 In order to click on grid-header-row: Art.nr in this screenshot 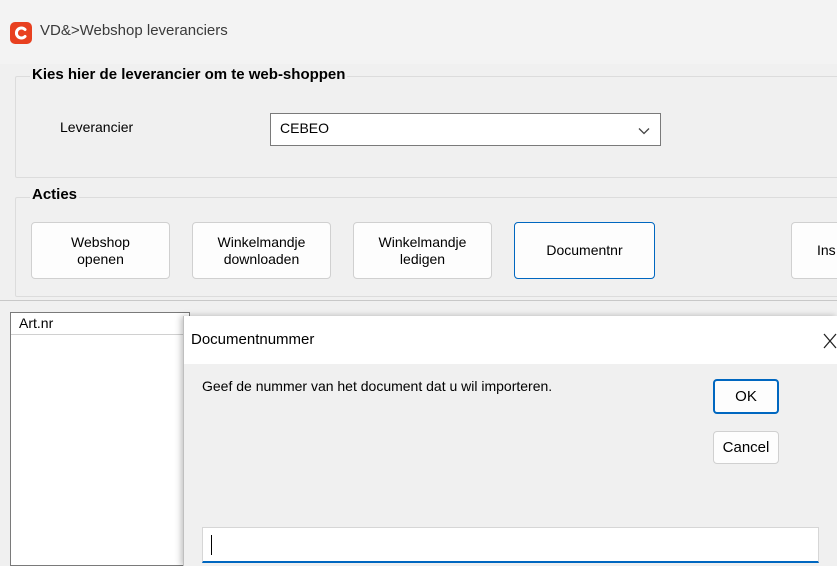, I will do `click(100, 324)`.